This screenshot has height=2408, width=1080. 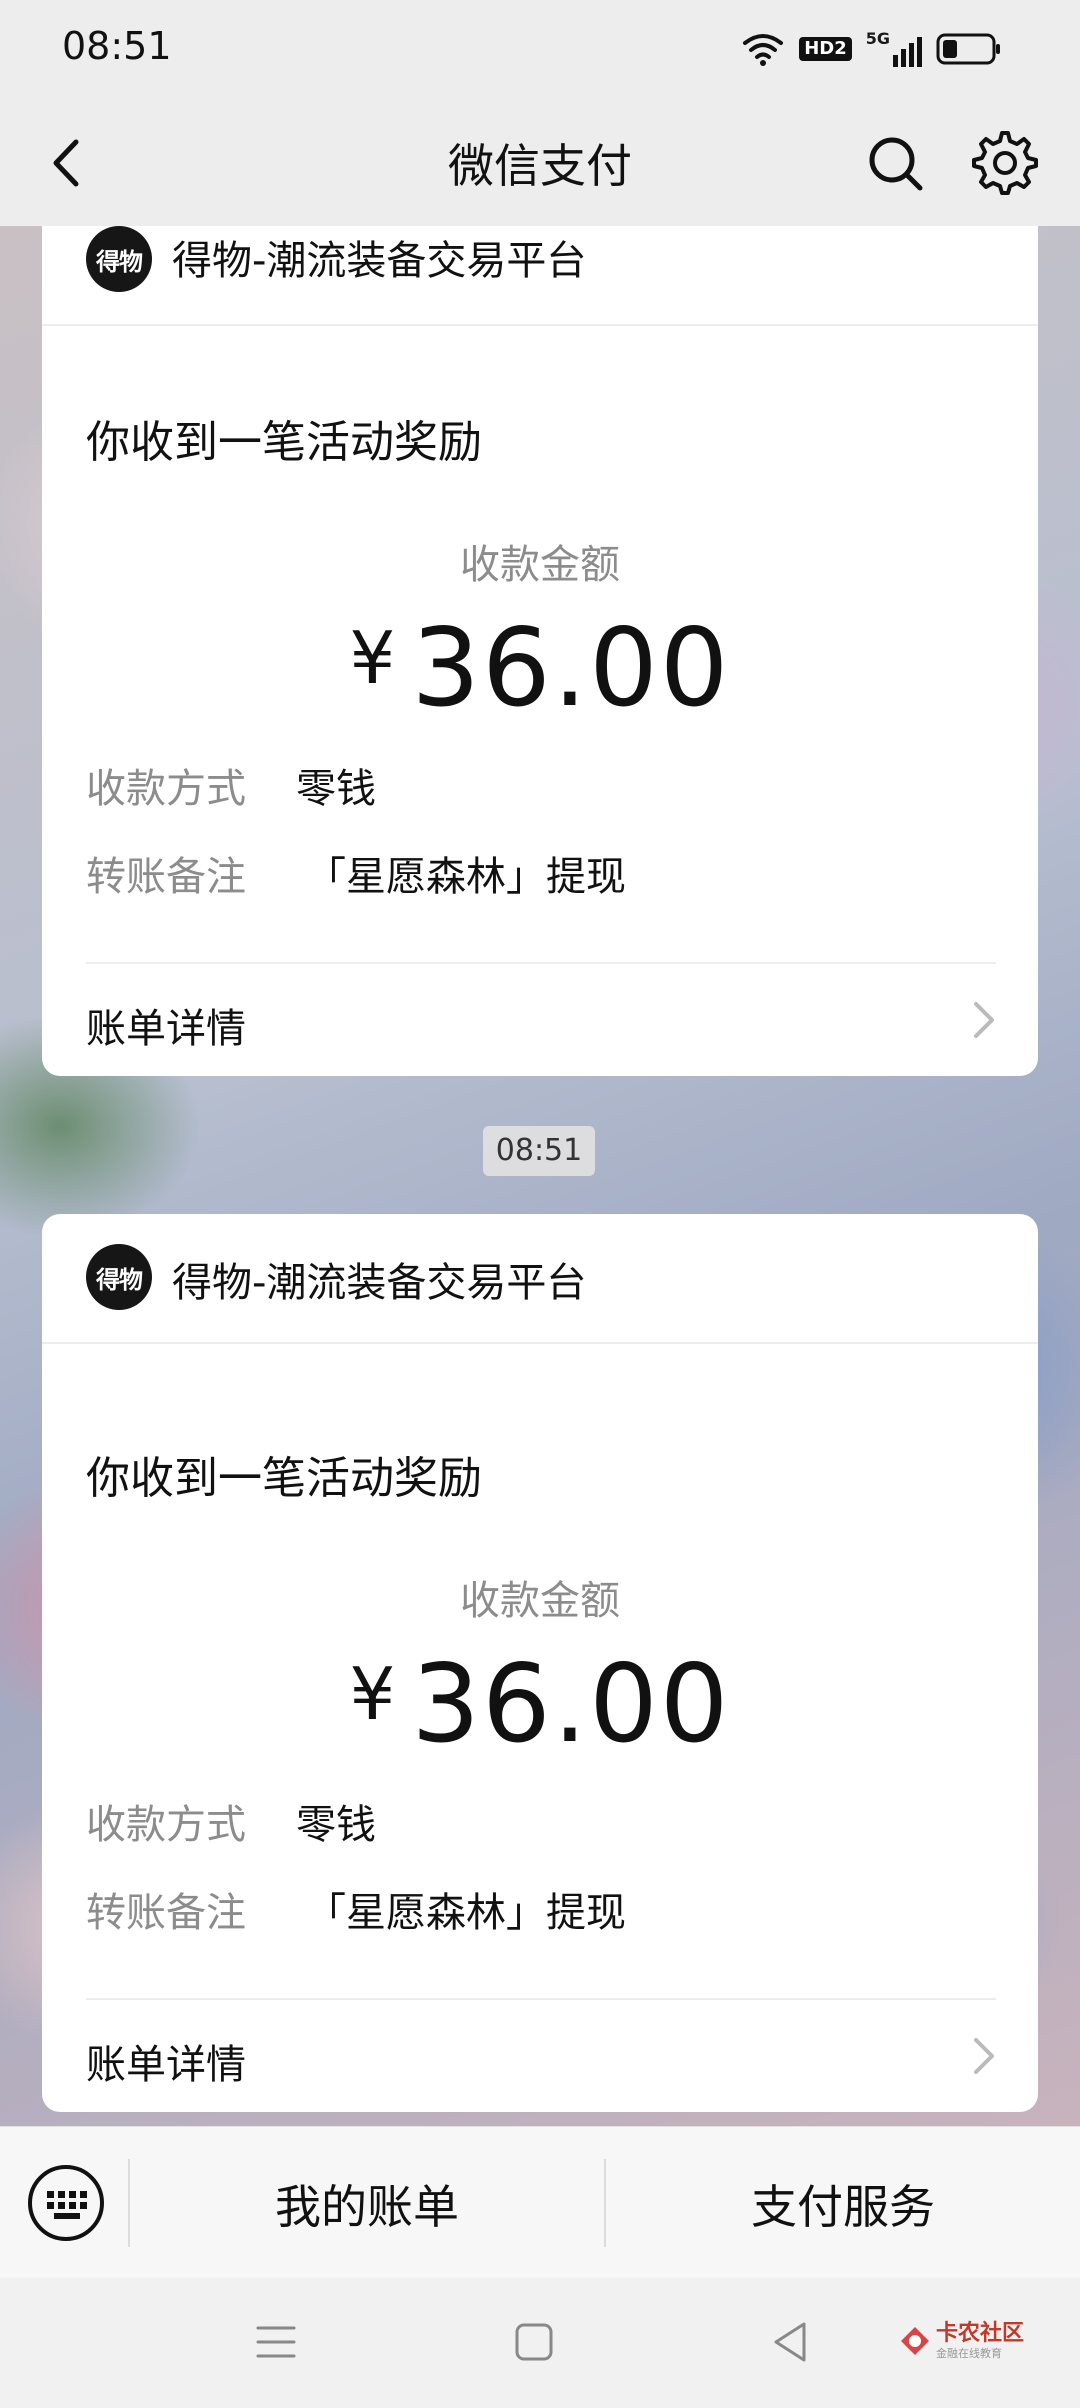 What do you see at coordinates (980, 2333) in the screenshot?
I see `watermark-text: 卡农社区` at bounding box center [980, 2333].